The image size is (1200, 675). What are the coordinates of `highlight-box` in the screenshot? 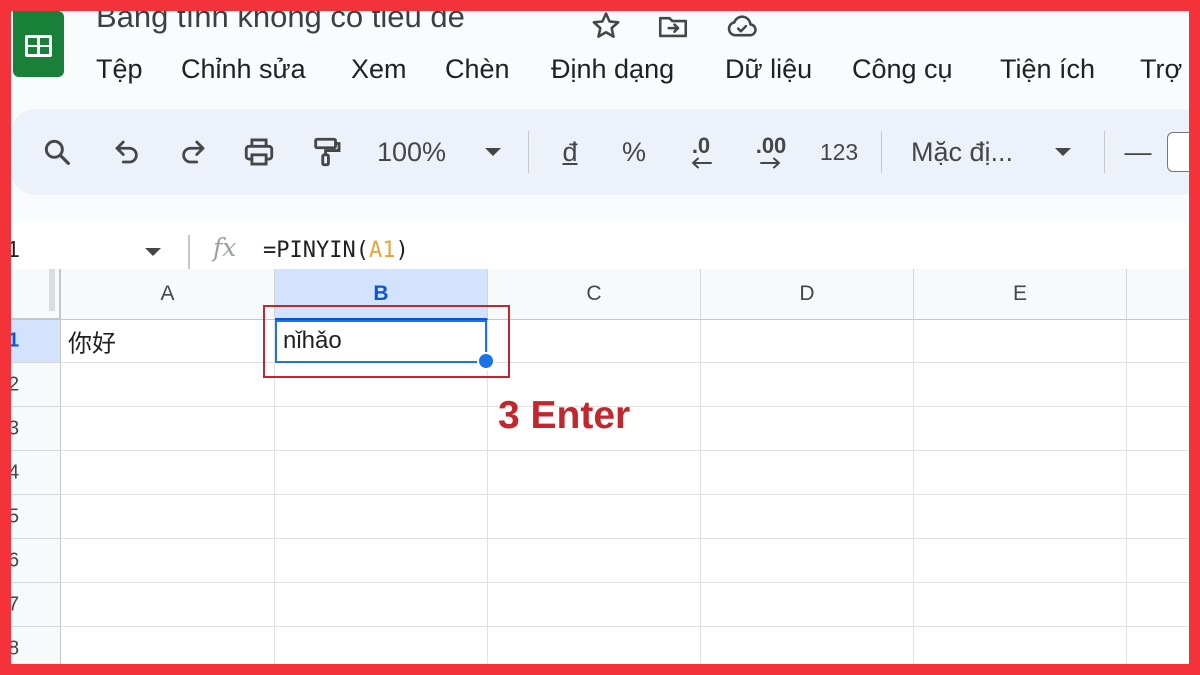 It's located at (386, 341).